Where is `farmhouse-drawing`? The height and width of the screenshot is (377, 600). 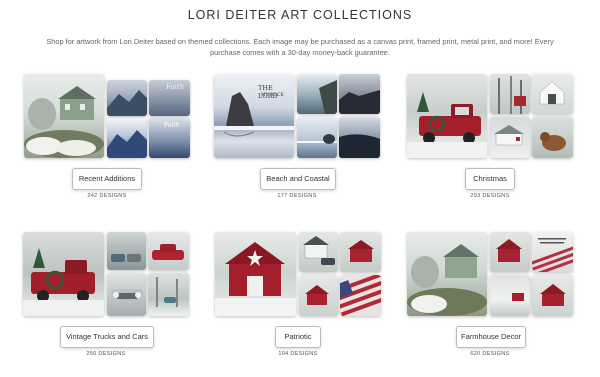 farmhouse-drawing is located at coordinates (64, 122).